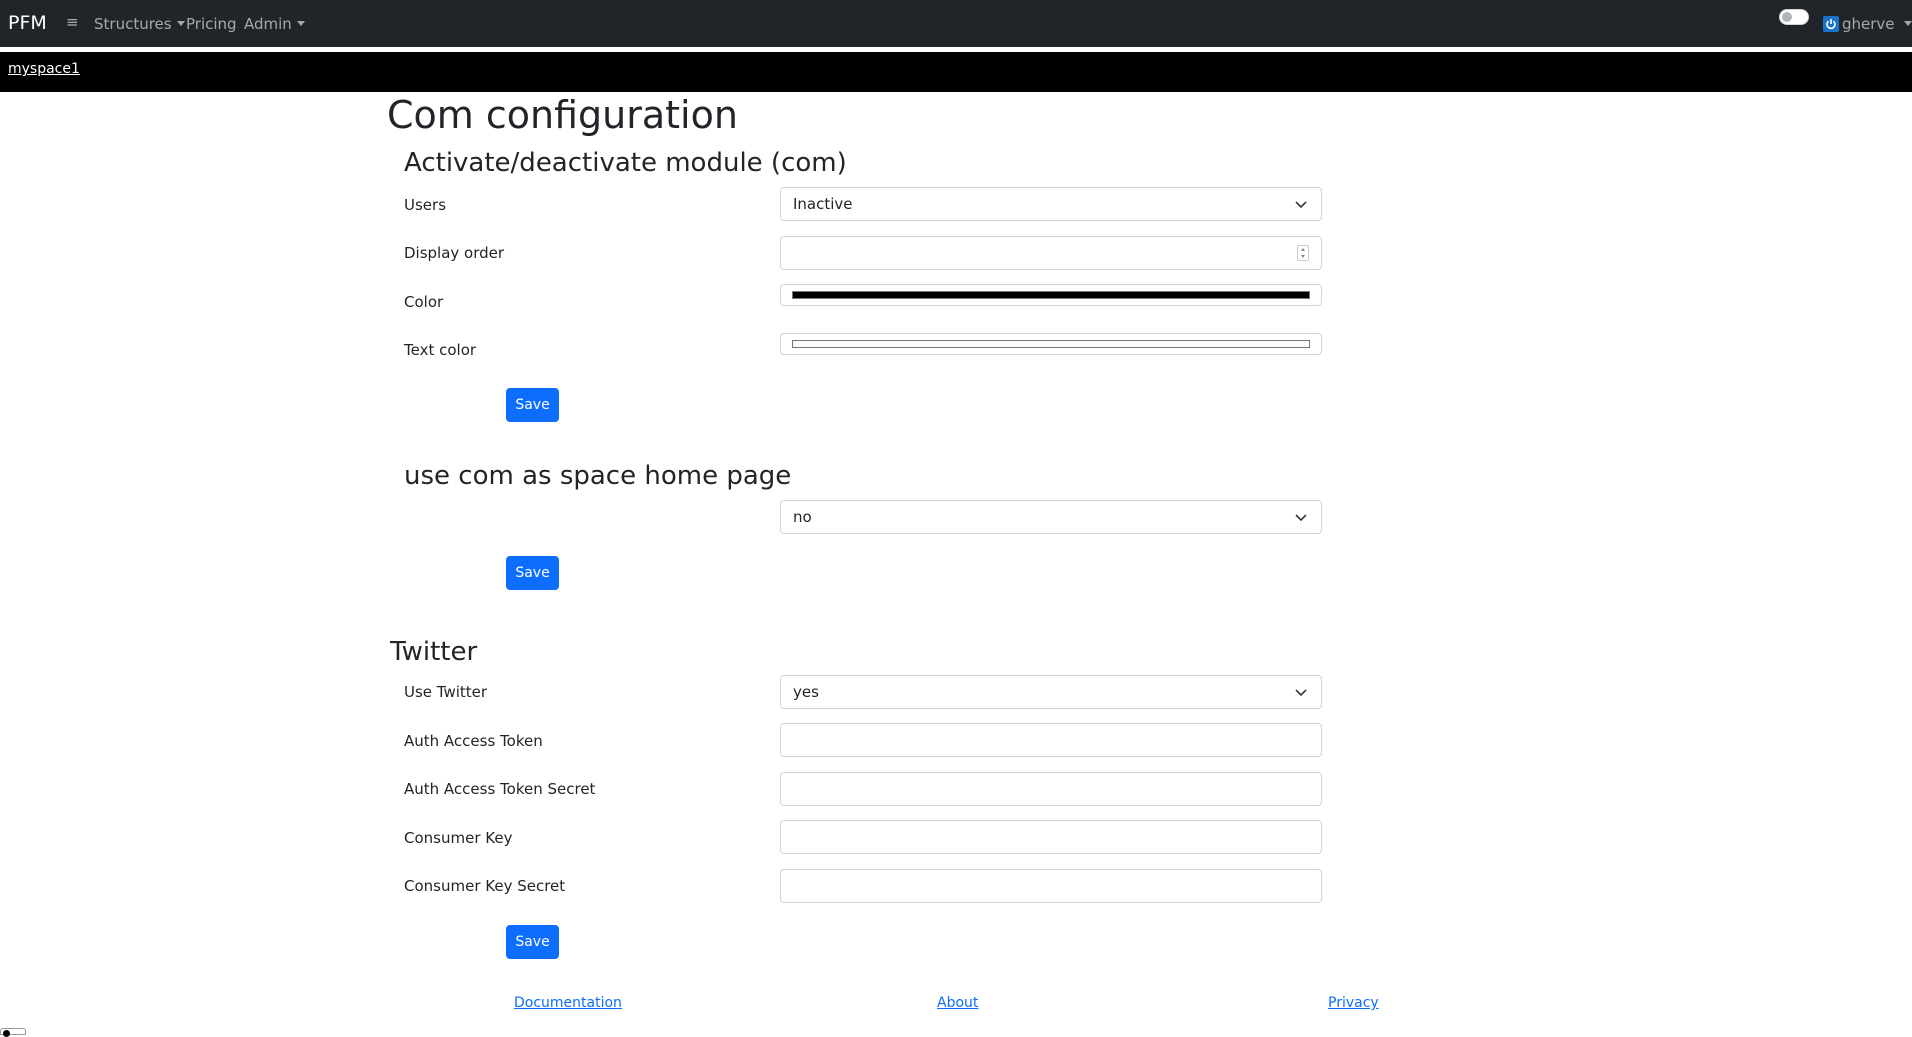  What do you see at coordinates (956, 72) in the screenshot?
I see `space-bar: myspace1` at bounding box center [956, 72].